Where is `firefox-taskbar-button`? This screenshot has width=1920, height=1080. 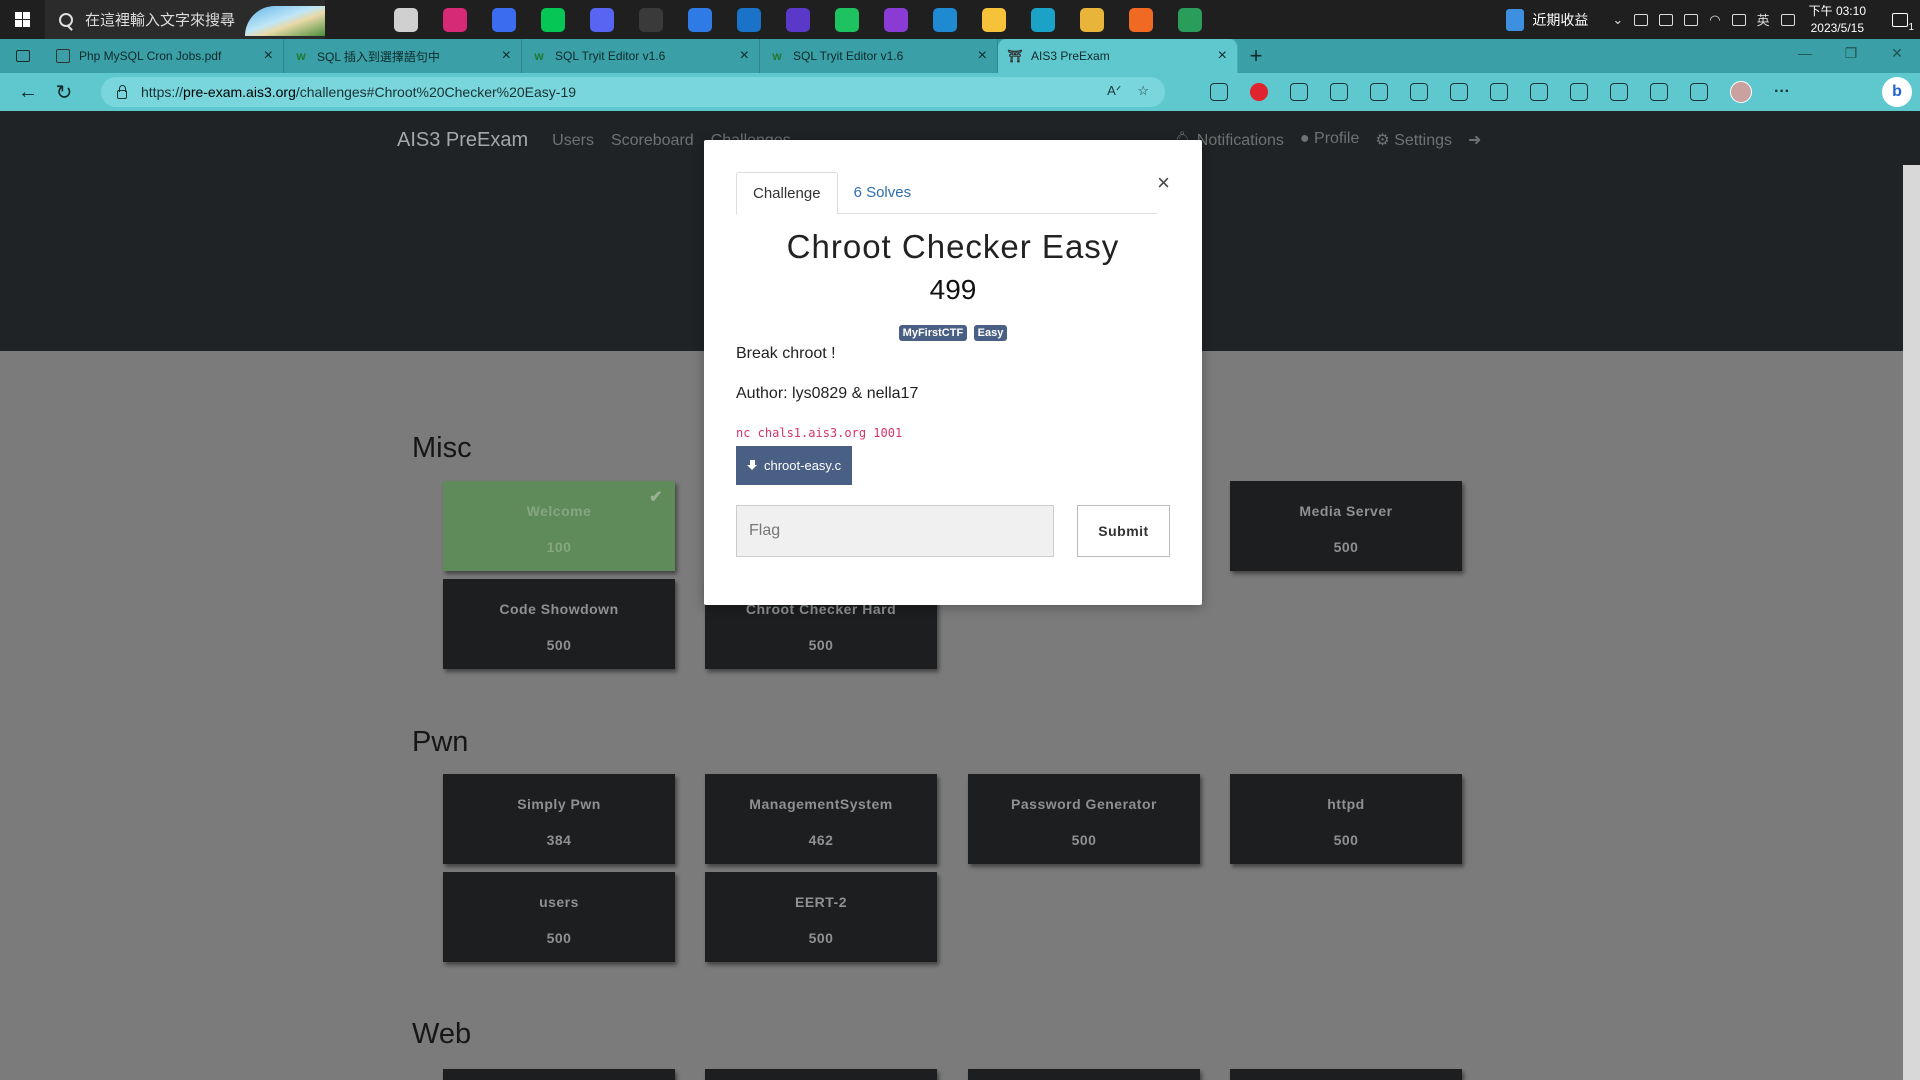
firefox-taskbar-button is located at coordinates (1140, 19).